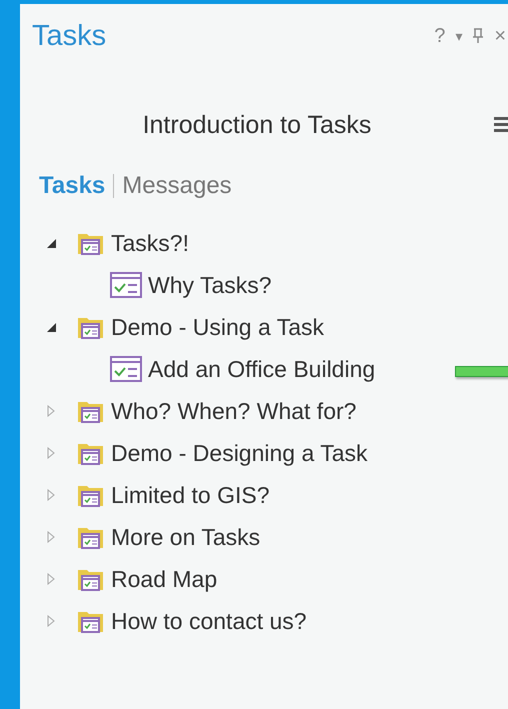 The width and height of the screenshot is (508, 709). What do you see at coordinates (481, 371) in the screenshot?
I see `drag-bar` at bounding box center [481, 371].